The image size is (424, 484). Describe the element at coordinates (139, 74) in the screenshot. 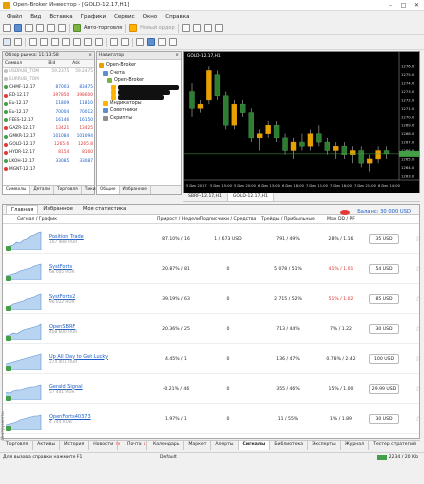

I see `tree-accounts: Счета` at that location.